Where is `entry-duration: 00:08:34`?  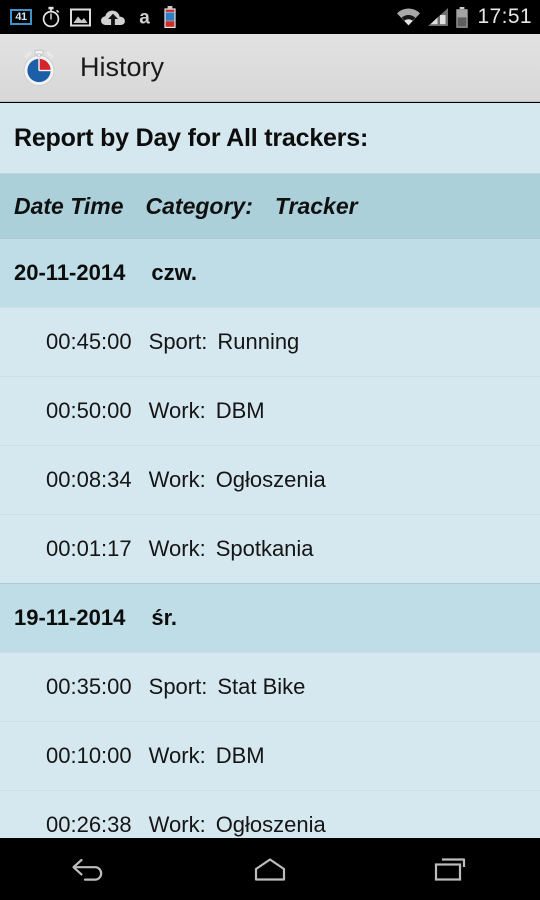
entry-duration: 00:08:34 is located at coordinates (89, 479).